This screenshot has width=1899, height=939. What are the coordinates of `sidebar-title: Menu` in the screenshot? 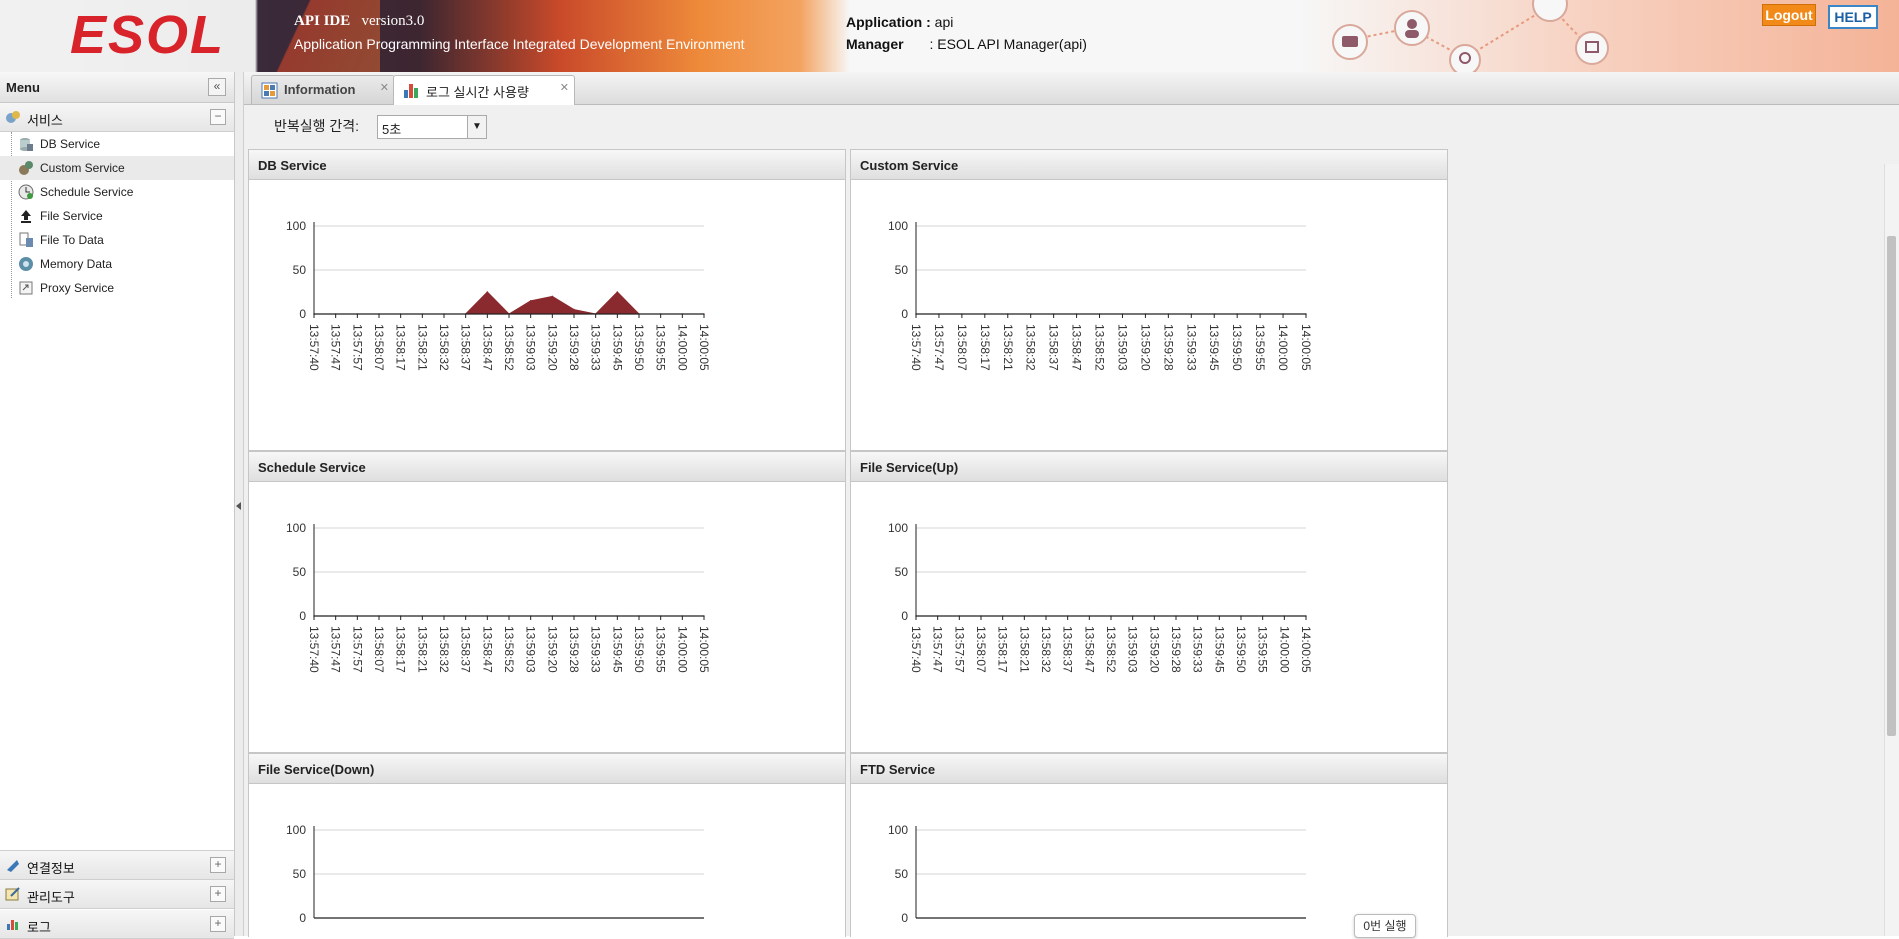 It's located at (23, 87).